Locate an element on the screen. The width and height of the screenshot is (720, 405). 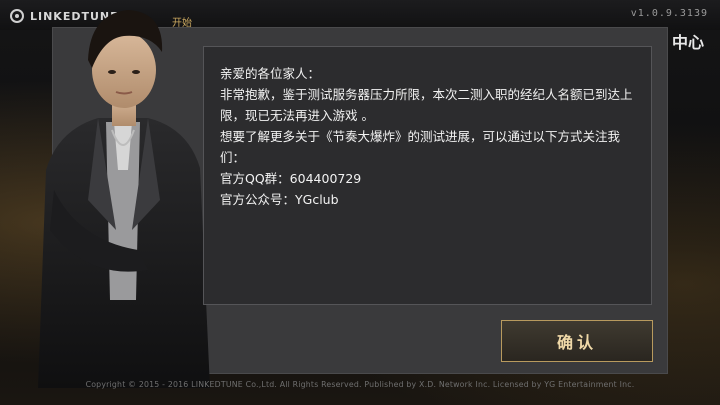
logo-icon is located at coordinates (17, 16).